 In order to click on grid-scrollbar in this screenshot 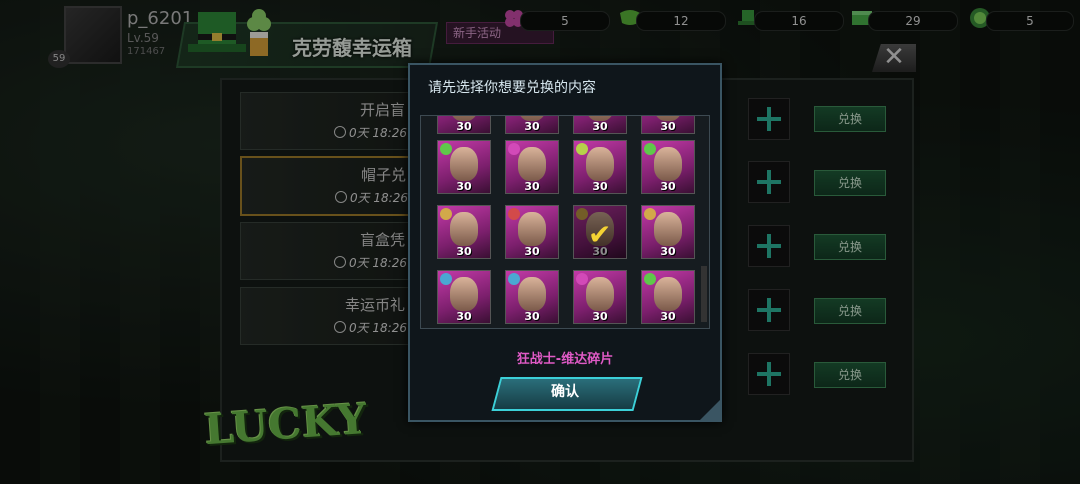, I will do `click(704, 294)`.